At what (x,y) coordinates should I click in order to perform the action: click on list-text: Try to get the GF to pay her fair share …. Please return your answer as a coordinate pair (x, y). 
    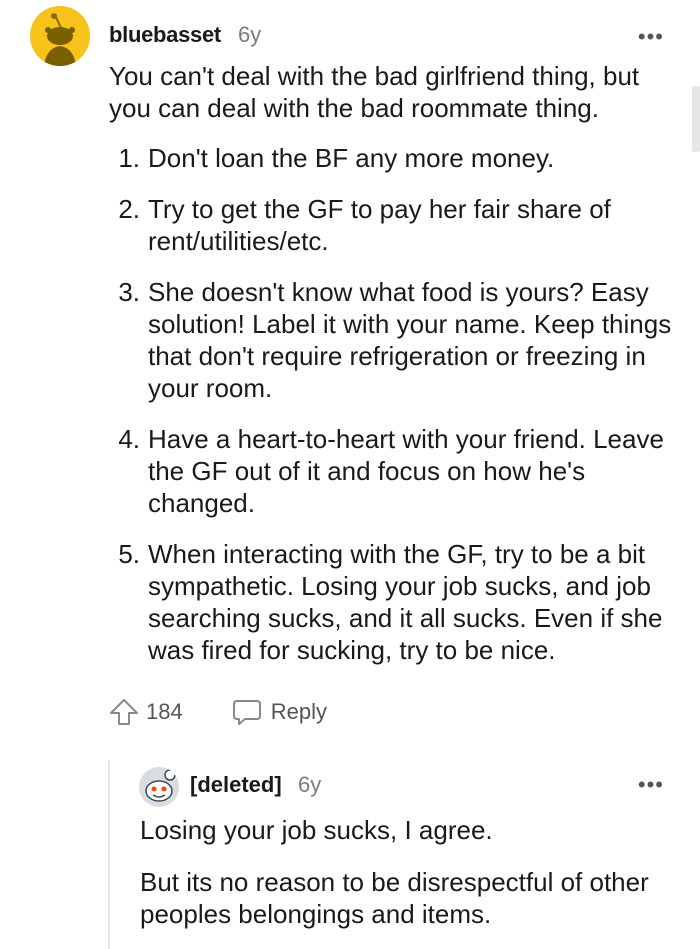
    Looking at the image, I should click on (379, 225).